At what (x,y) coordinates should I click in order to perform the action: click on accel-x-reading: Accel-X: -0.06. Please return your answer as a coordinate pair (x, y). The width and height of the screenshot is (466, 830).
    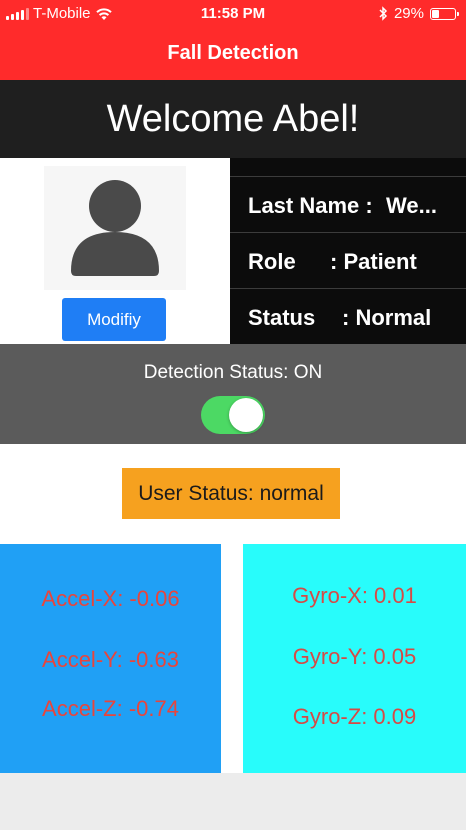
    Looking at the image, I should click on (110, 598).